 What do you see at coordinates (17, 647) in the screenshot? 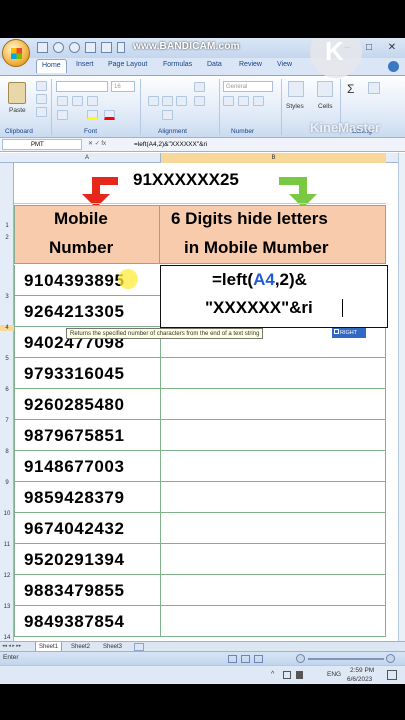
I see `sheet-nav-icon: ◂◂ ◂ ▸ ▸▸` at bounding box center [17, 647].